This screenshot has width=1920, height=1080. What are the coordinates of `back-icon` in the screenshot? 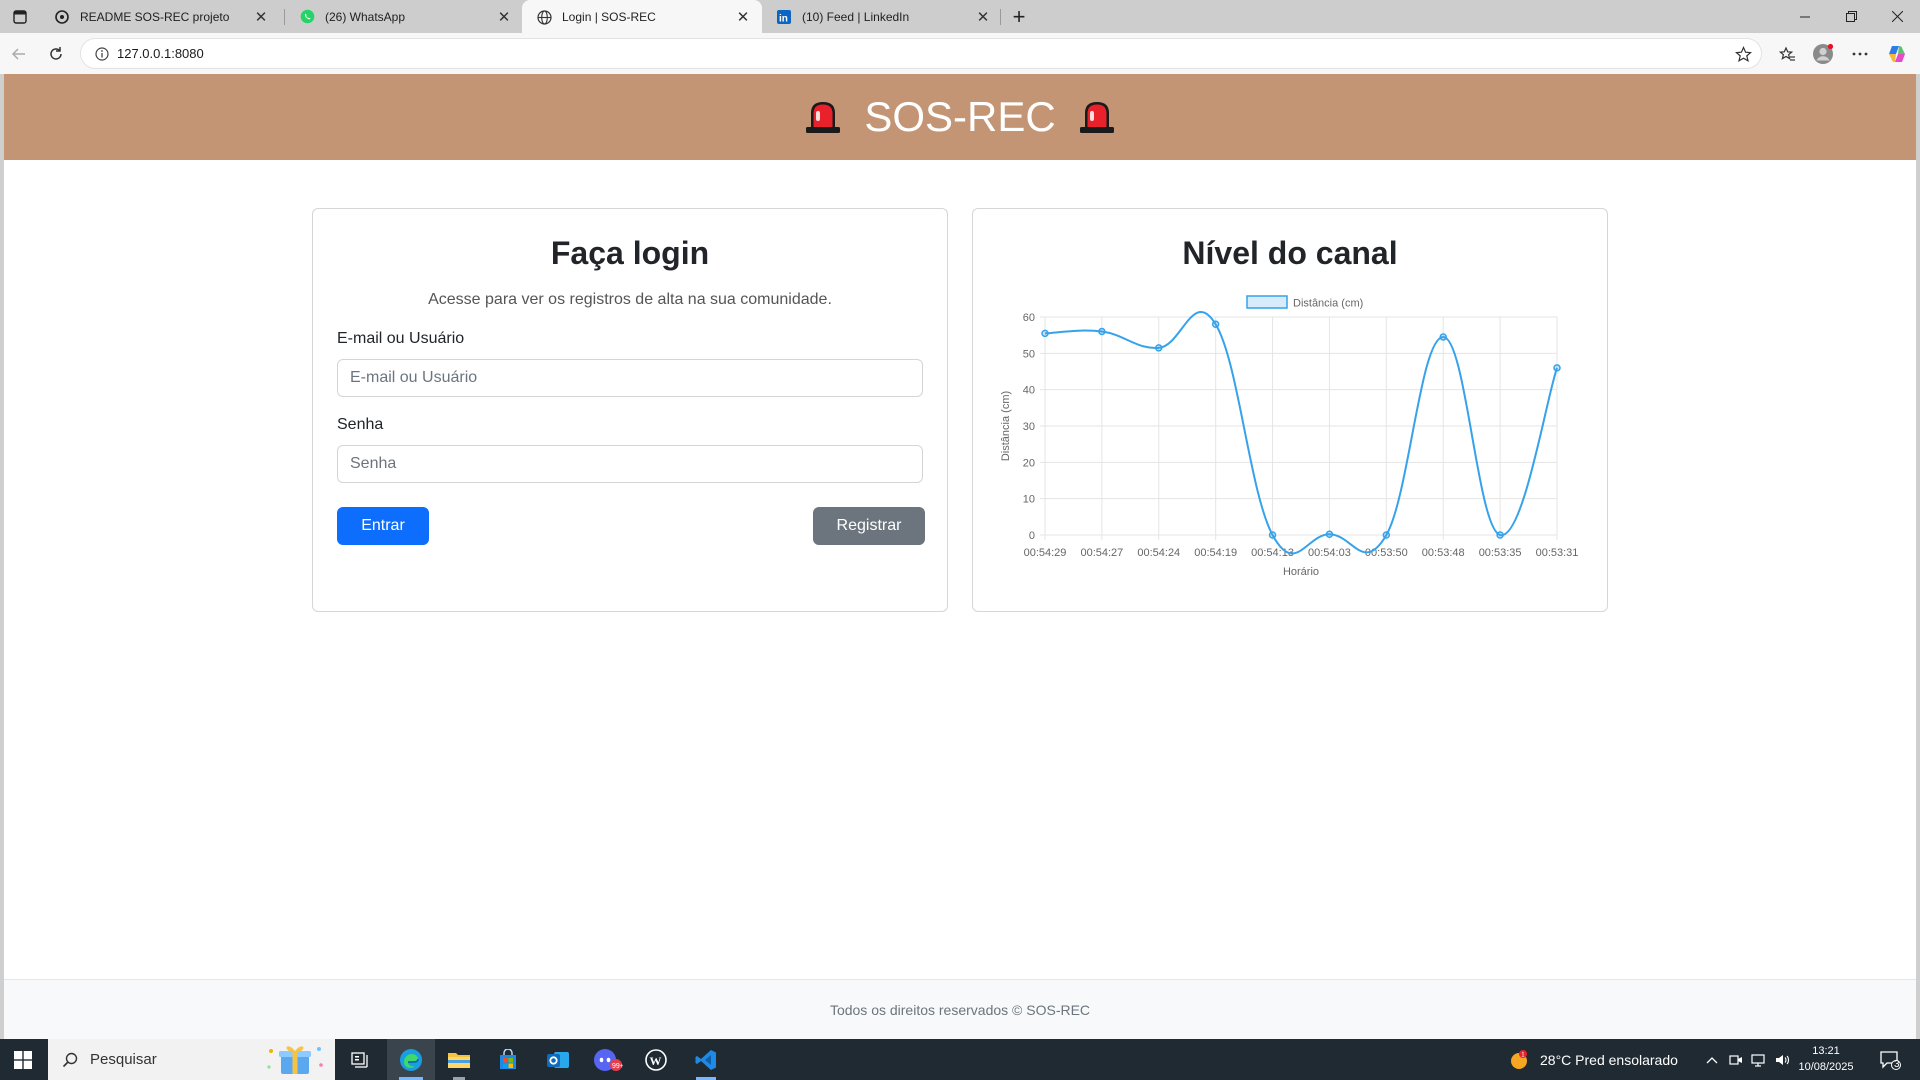 It's located at (19, 54).